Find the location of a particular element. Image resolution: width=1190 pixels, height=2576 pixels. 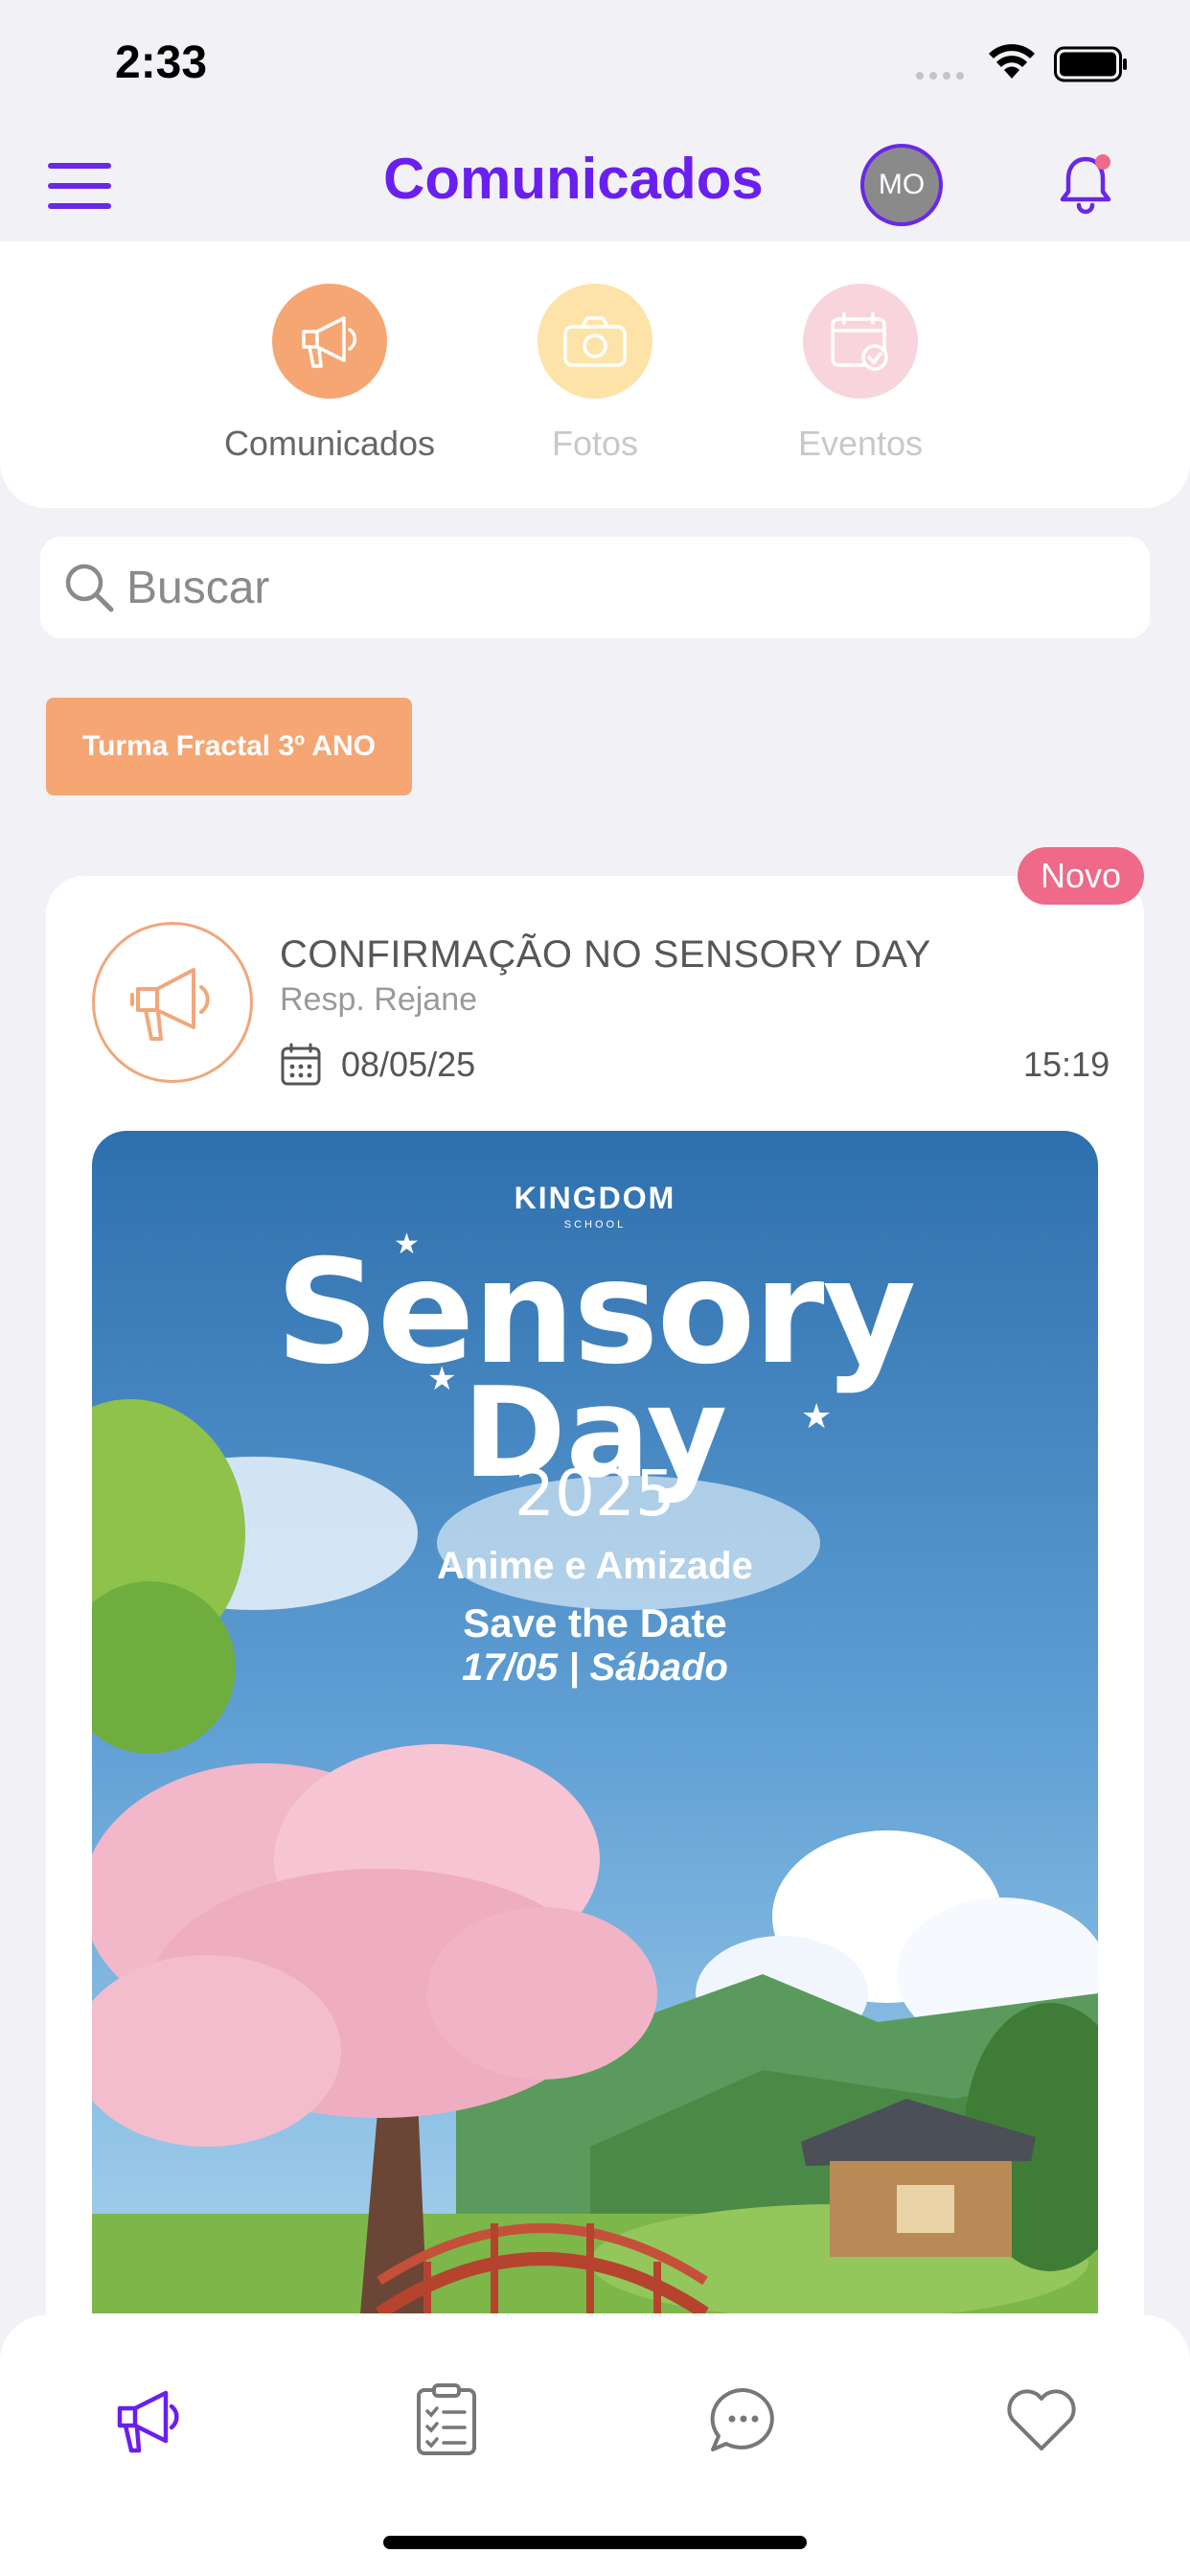

status-bar: 2:33 is located at coordinates (595, 63).